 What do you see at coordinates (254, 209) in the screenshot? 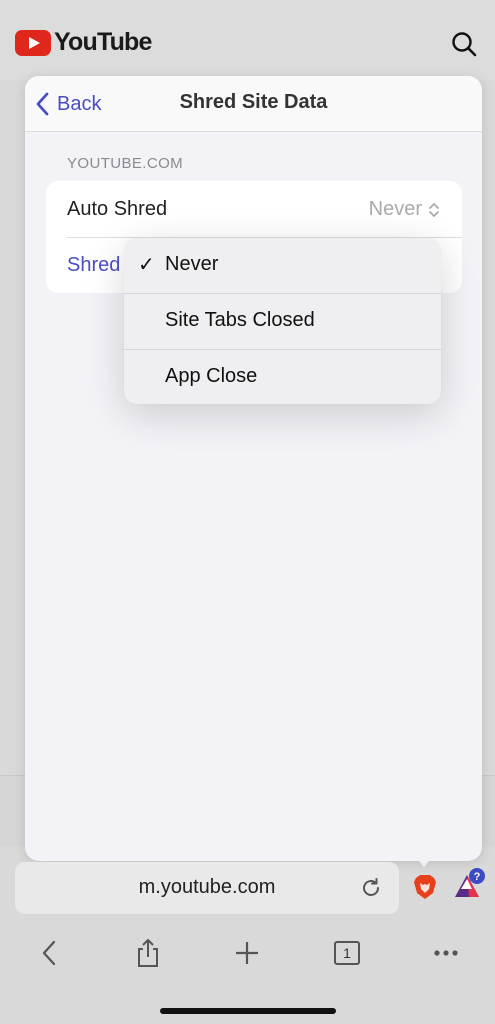
I see `auto-shred-row: Auto Shred Never` at bounding box center [254, 209].